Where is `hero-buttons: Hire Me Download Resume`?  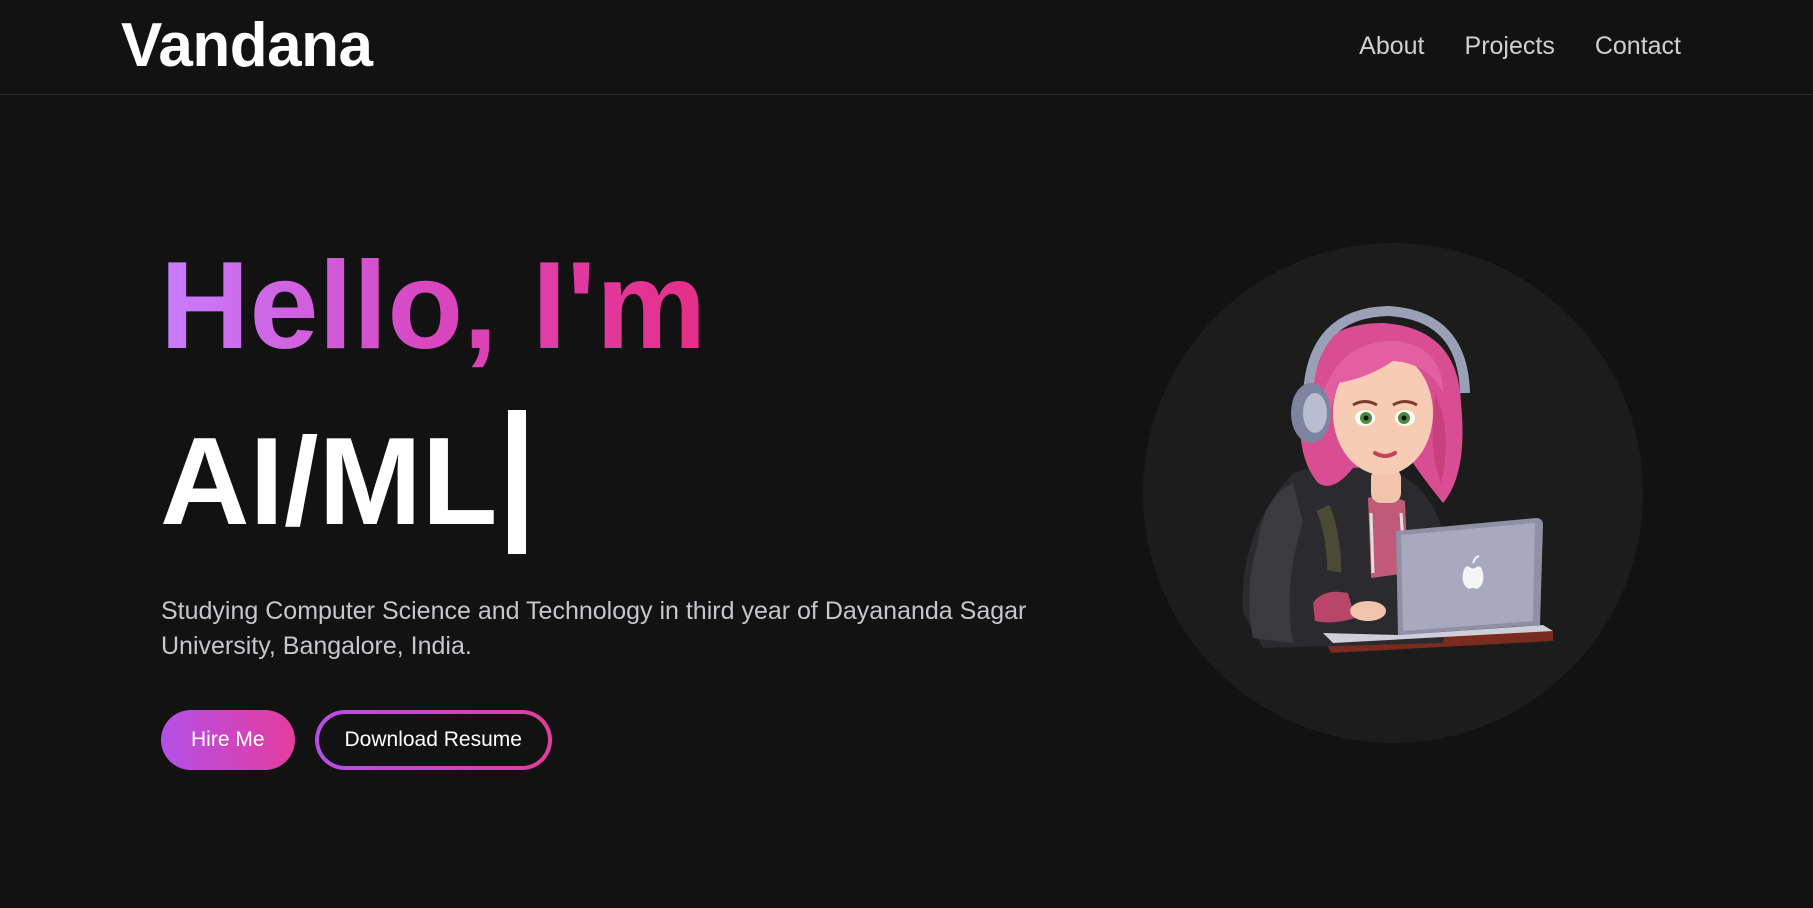
hero-buttons: Hire Me Download Resume is located at coordinates (356, 740).